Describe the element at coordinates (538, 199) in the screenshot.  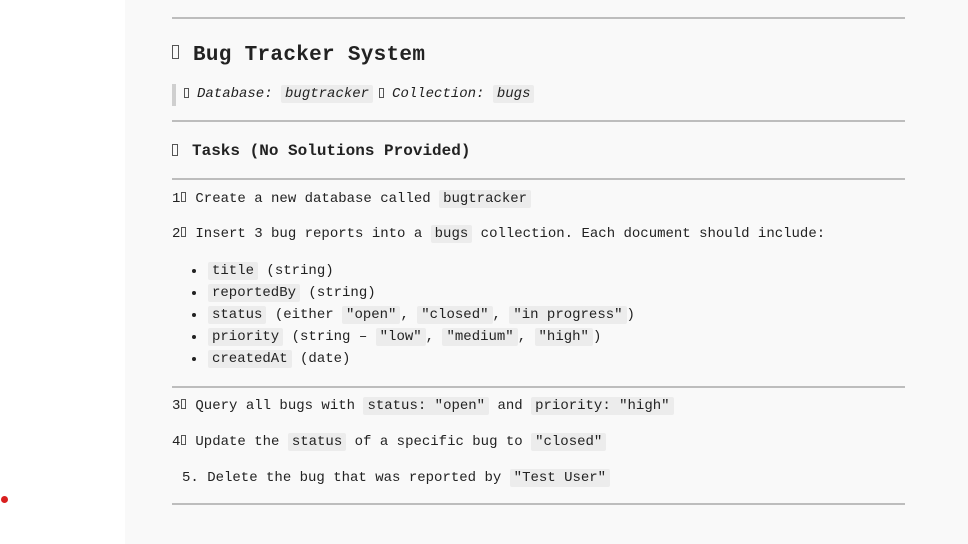
I see `task-step-1: 1 Create a new database called bugtracker` at that location.